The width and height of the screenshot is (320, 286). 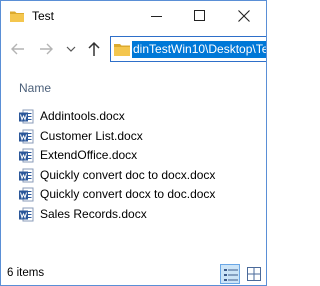 I want to click on address-bar: dinTestWin10\Desktop\Test, so click(x=188, y=49).